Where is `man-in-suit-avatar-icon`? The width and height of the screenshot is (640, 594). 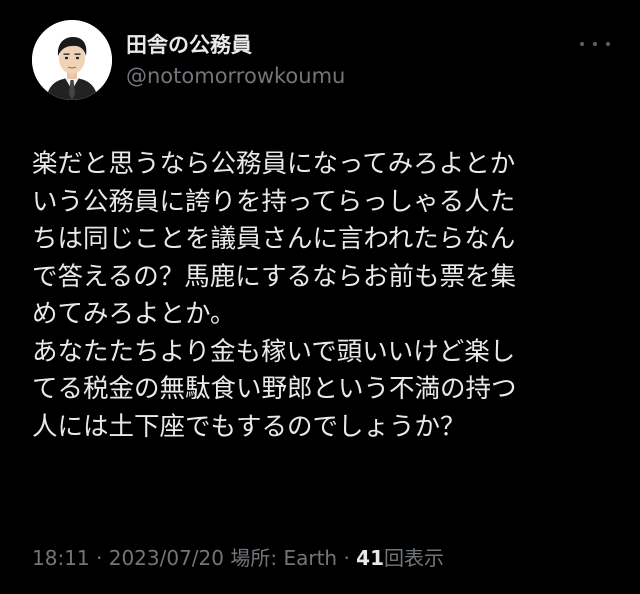 man-in-suit-avatar-icon is located at coordinates (72, 60).